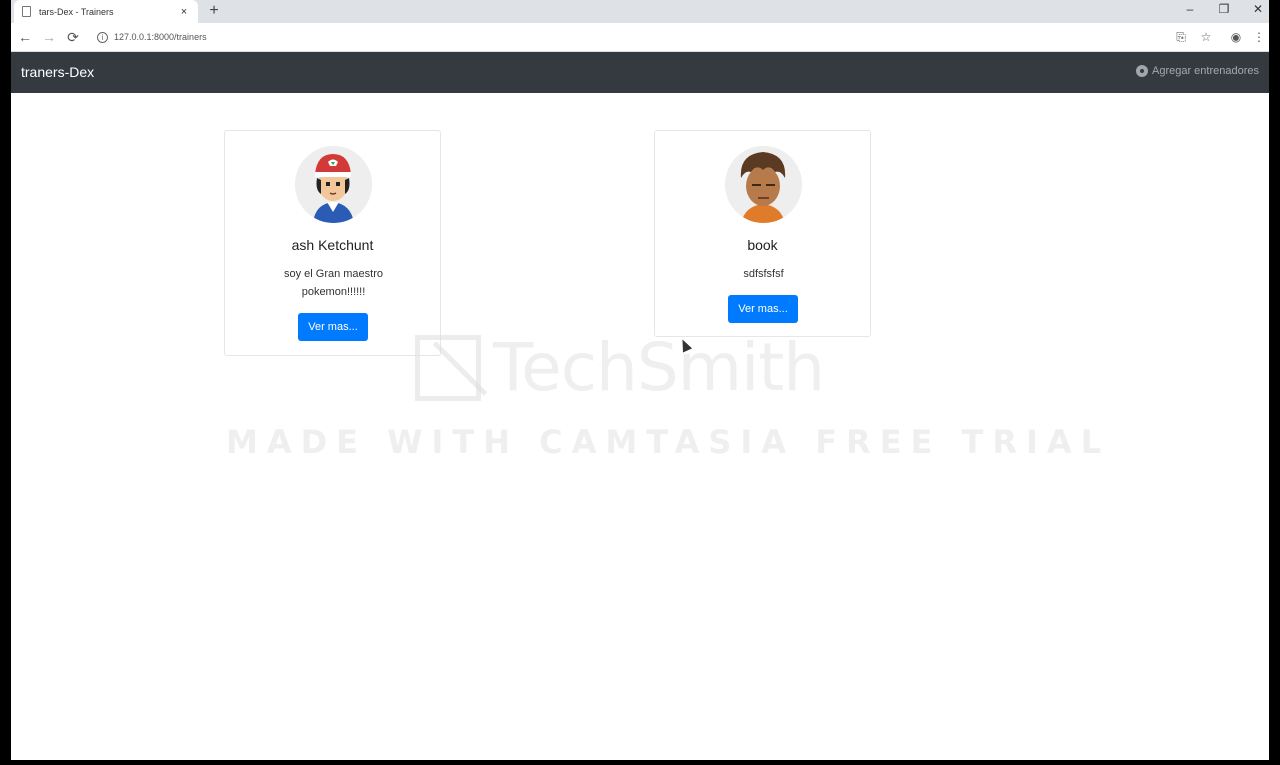  Describe the element at coordinates (73, 37) in the screenshot. I see `reload-button: ⟳` at that location.